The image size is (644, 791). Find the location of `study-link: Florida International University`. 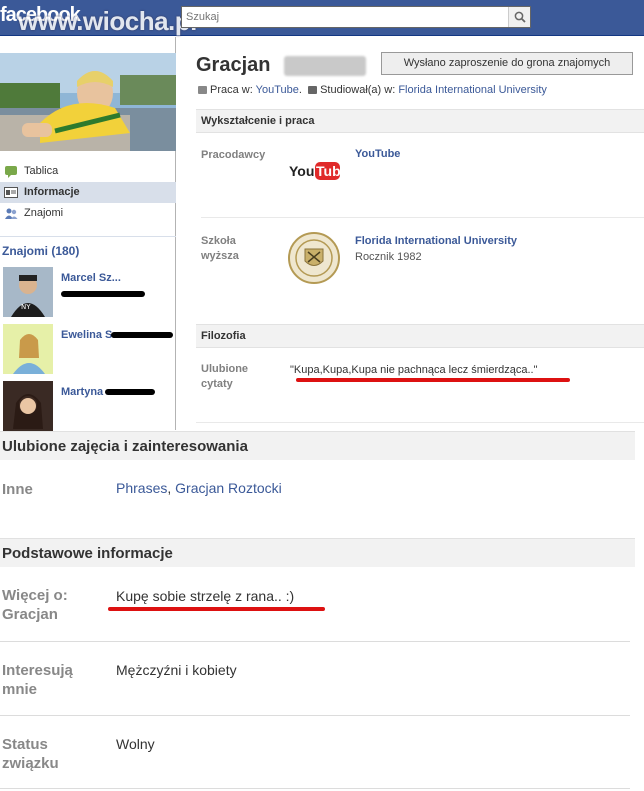

study-link: Florida International University is located at coordinates (472, 90).